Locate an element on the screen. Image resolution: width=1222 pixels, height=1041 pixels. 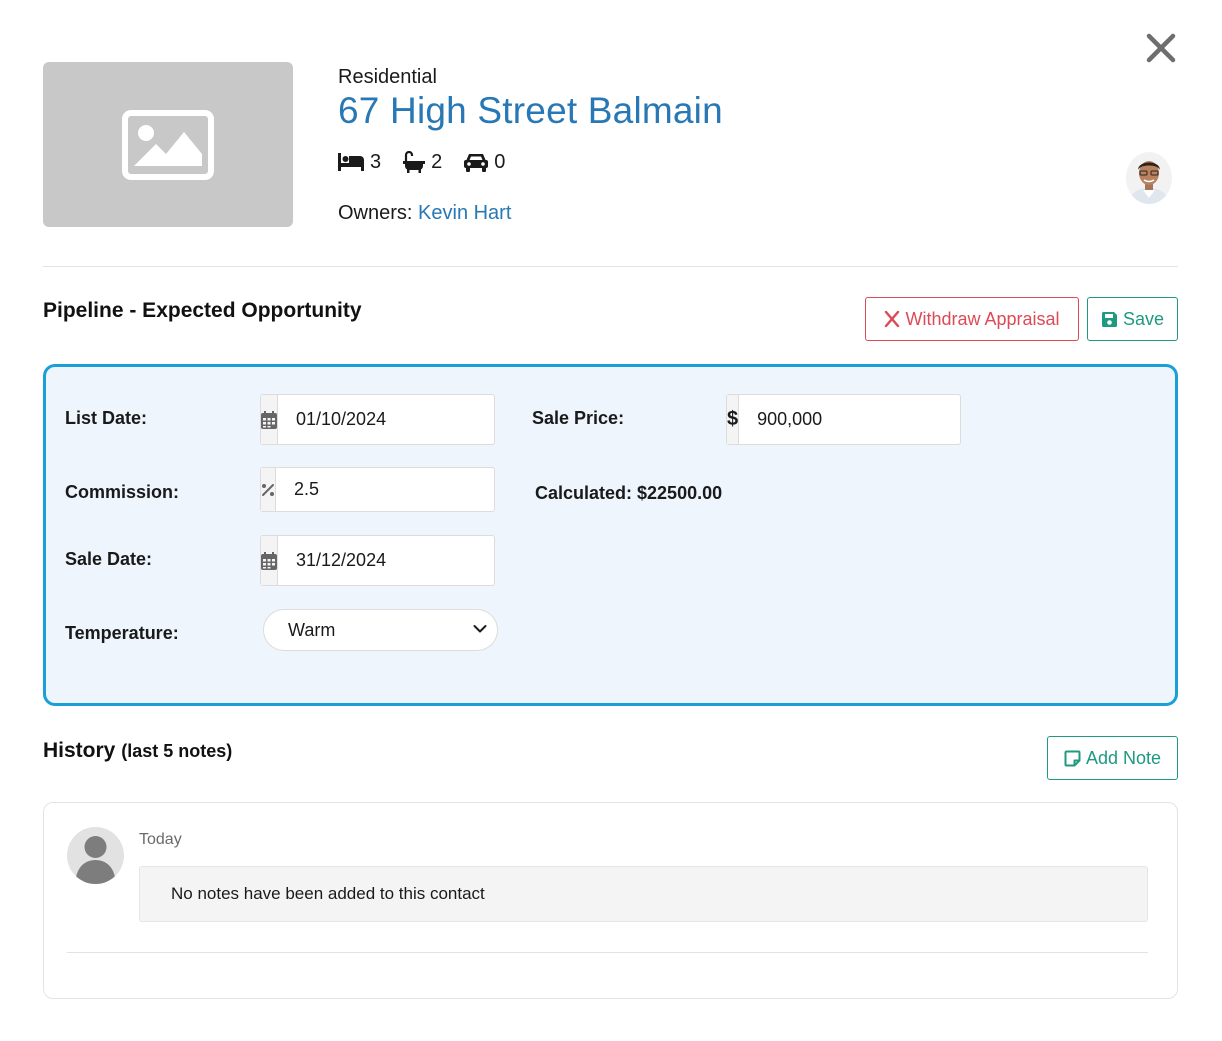
sale-price-label: Sale Price: is located at coordinates (578, 418).